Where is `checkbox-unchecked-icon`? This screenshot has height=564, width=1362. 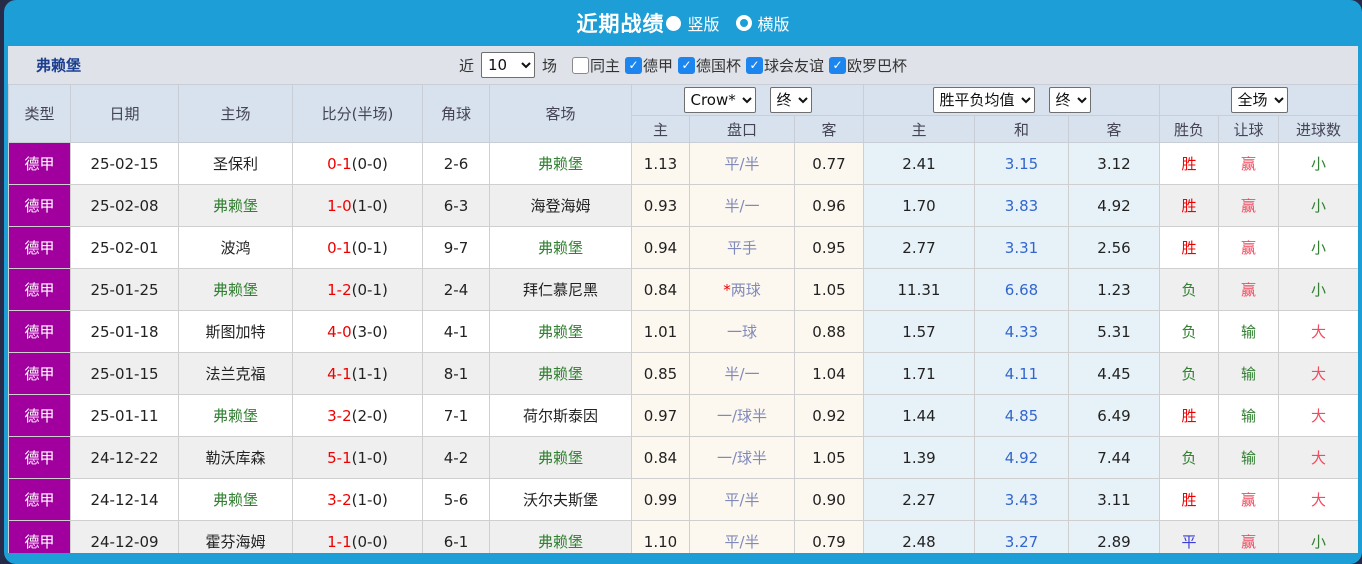
checkbox-unchecked-icon is located at coordinates (580, 65).